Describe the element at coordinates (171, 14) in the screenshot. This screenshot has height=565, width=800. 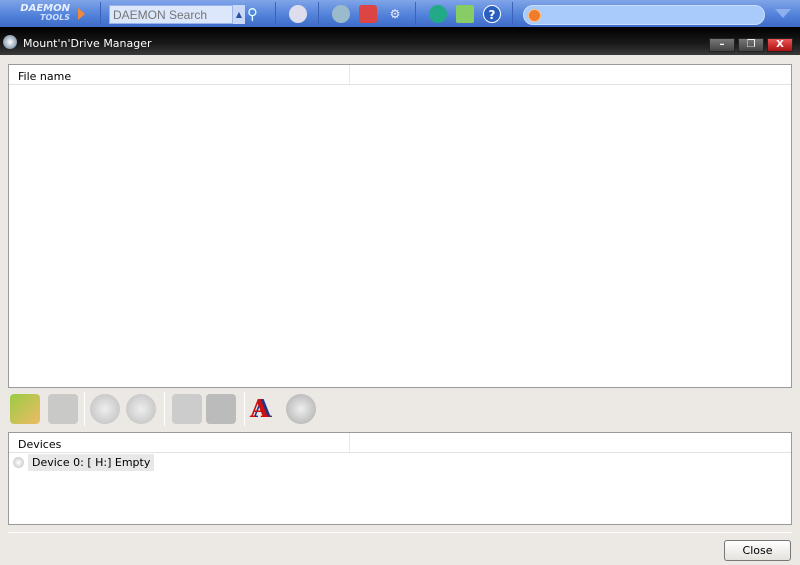
I see `search-input` at that location.